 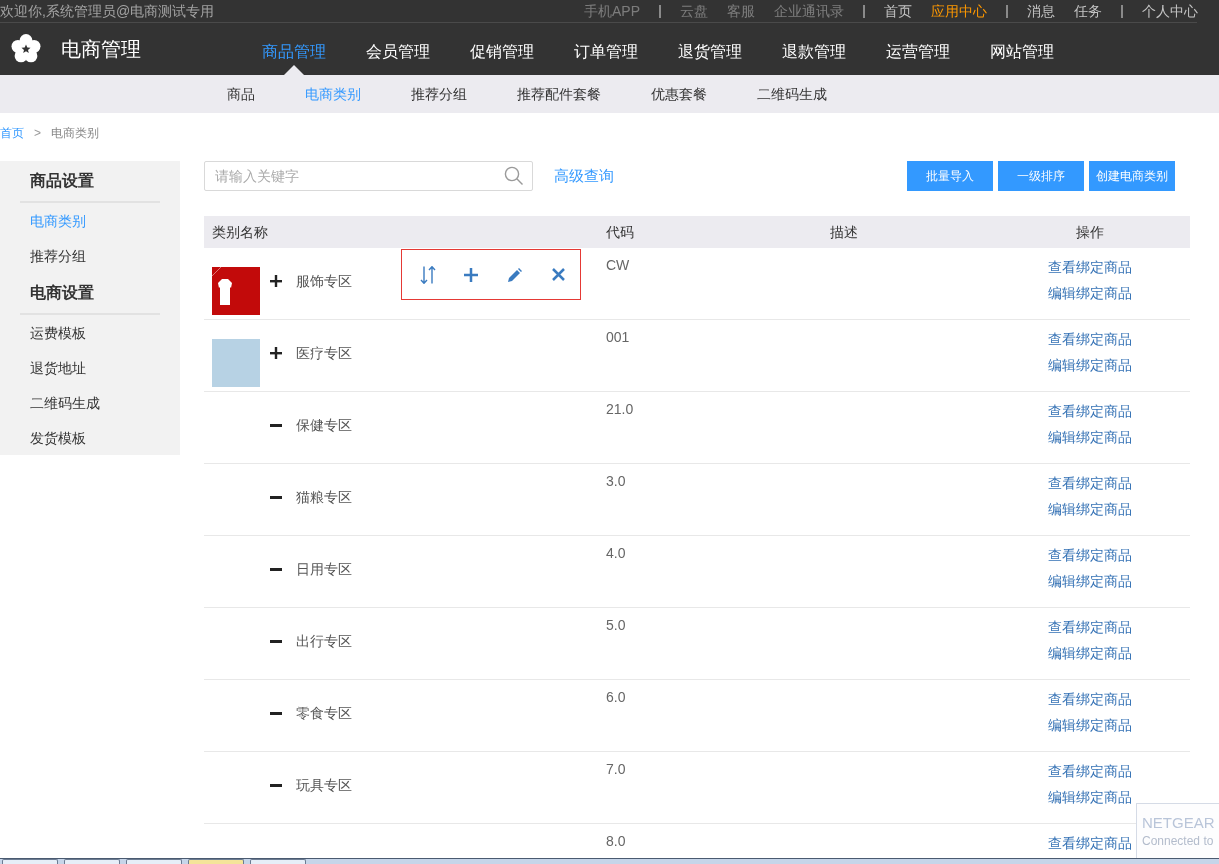 What do you see at coordinates (236, 363) in the screenshot?
I see `photo-placeholder` at bounding box center [236, 363].